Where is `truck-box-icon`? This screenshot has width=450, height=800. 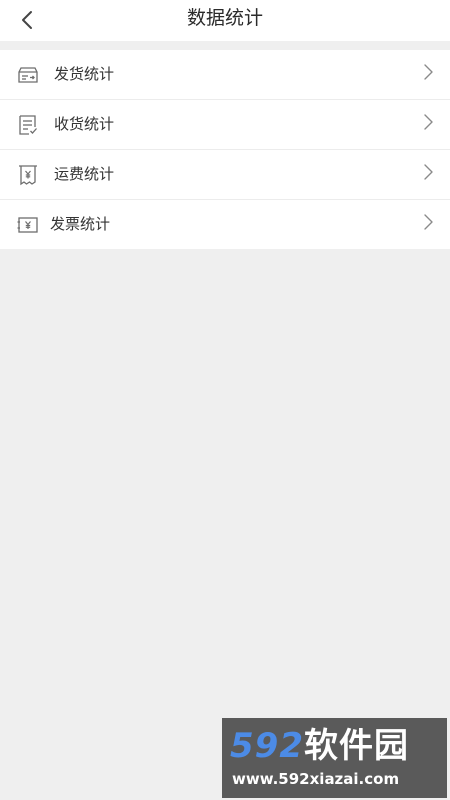
truck-box-icon is located at coordinates (28, 75).